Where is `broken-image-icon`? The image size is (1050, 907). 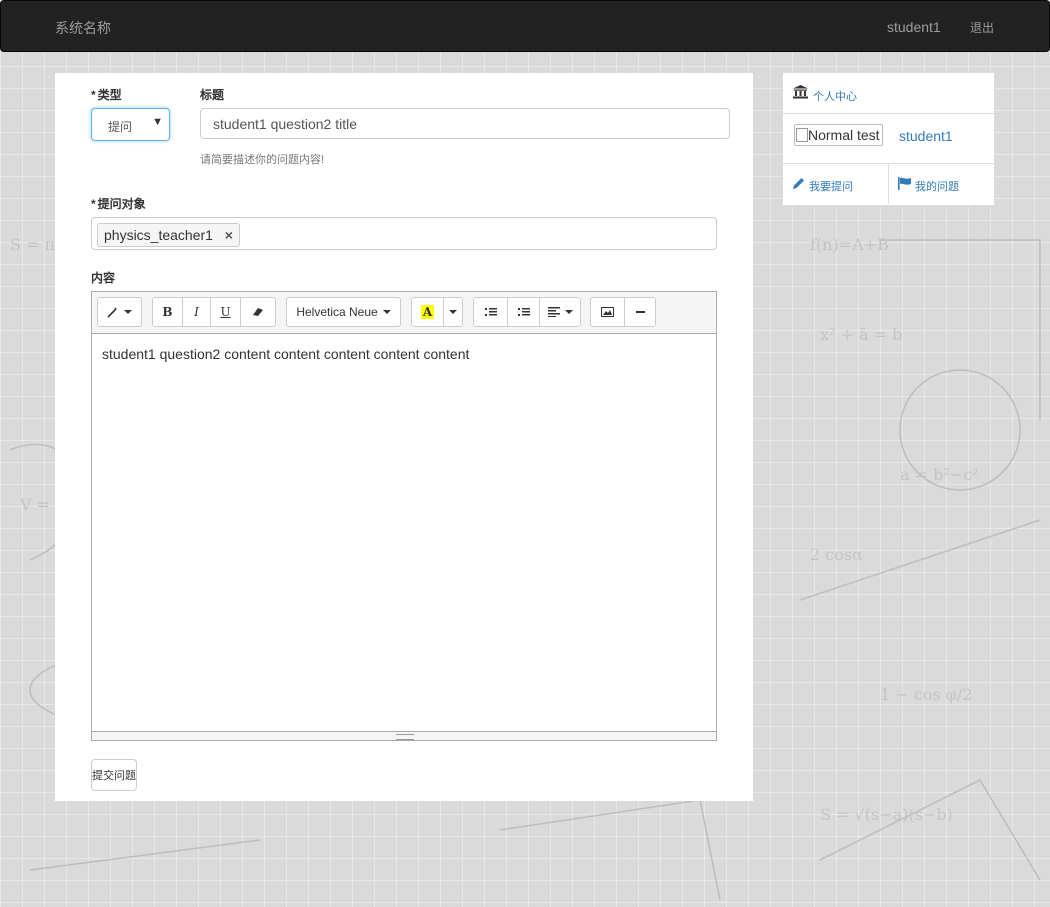 broken-image-icon is located at coordinates (802, 135).